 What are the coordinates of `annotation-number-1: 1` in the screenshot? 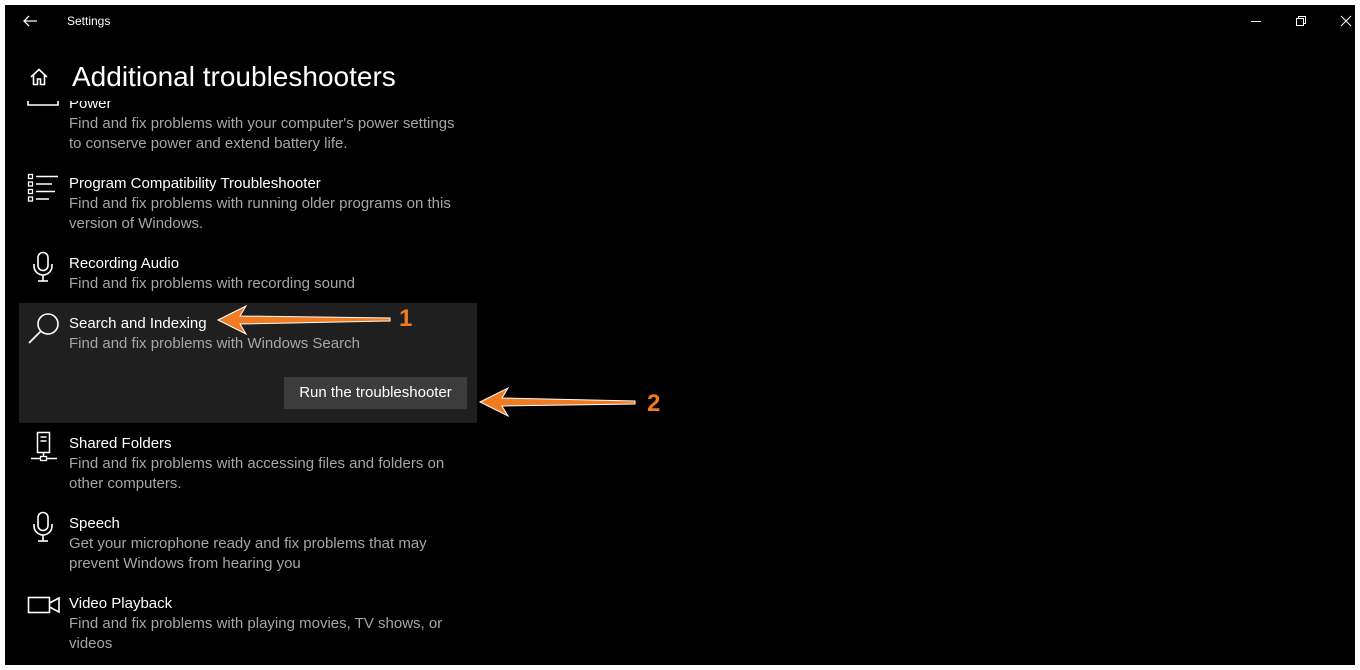 It's located at (406, 318).